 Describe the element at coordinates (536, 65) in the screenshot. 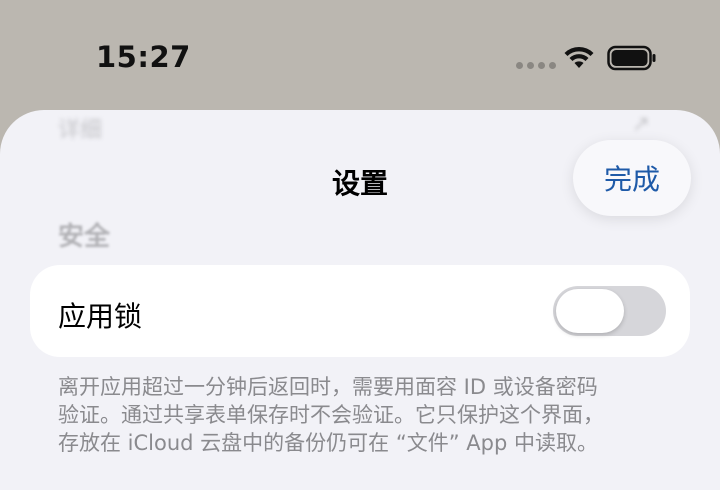

I see `cellular-signal-icon` at that location.